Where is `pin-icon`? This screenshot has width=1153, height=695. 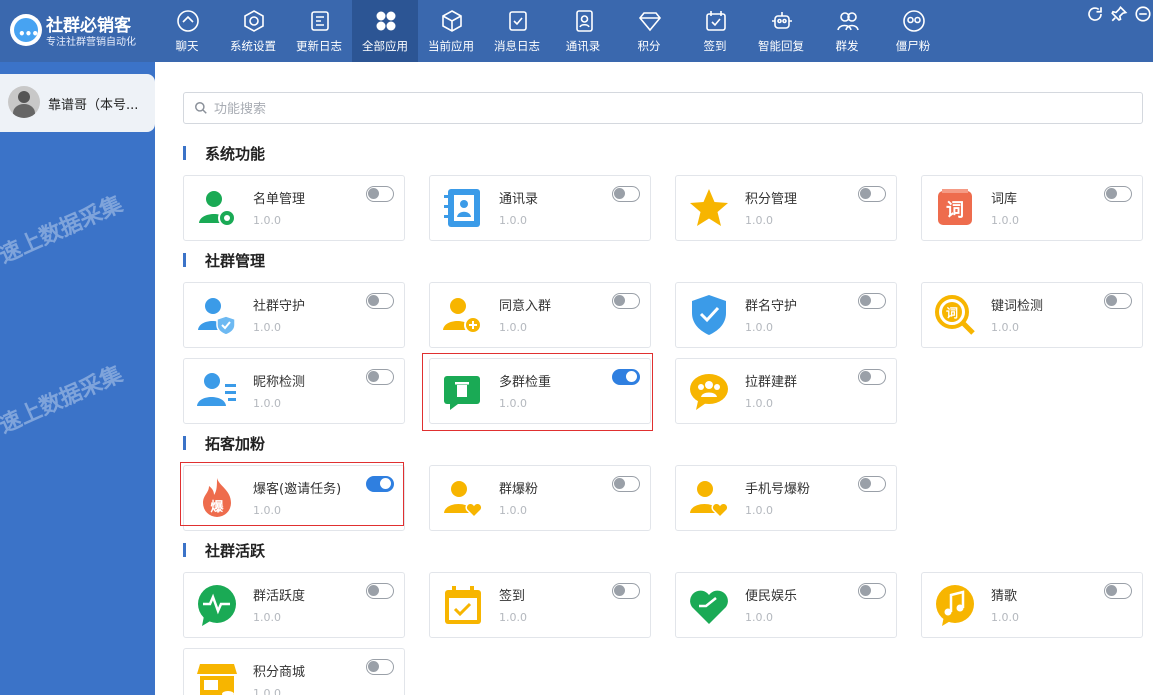
pin-icon is located at coordinates (1119, 14).